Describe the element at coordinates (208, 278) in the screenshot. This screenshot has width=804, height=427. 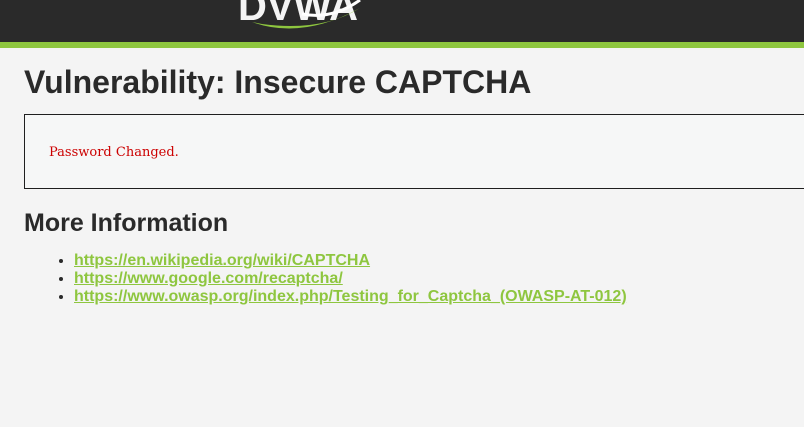
I see `google-recaptcha-link: https://www.google.com/recaptcha/` at that location.